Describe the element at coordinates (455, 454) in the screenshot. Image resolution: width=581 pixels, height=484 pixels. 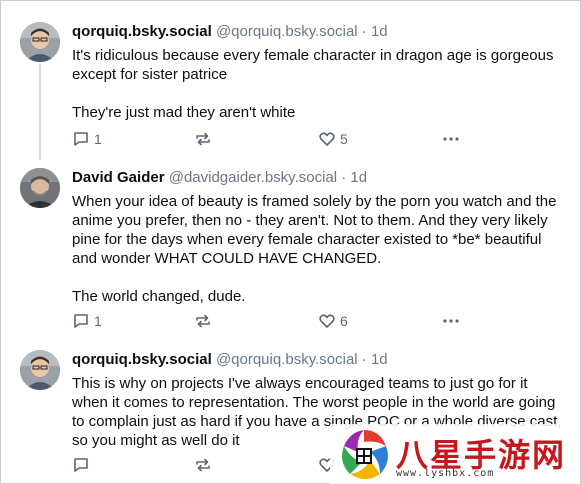
I see `site-watermark: 八星手游网 www.lyshbx.com` at that location.